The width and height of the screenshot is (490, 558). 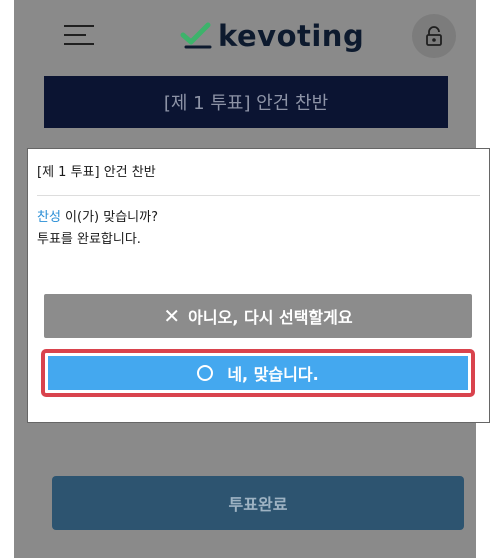 I want to click on dialog-title: [제 1 투표] 안건 찬반, so click(x=96, y=172).